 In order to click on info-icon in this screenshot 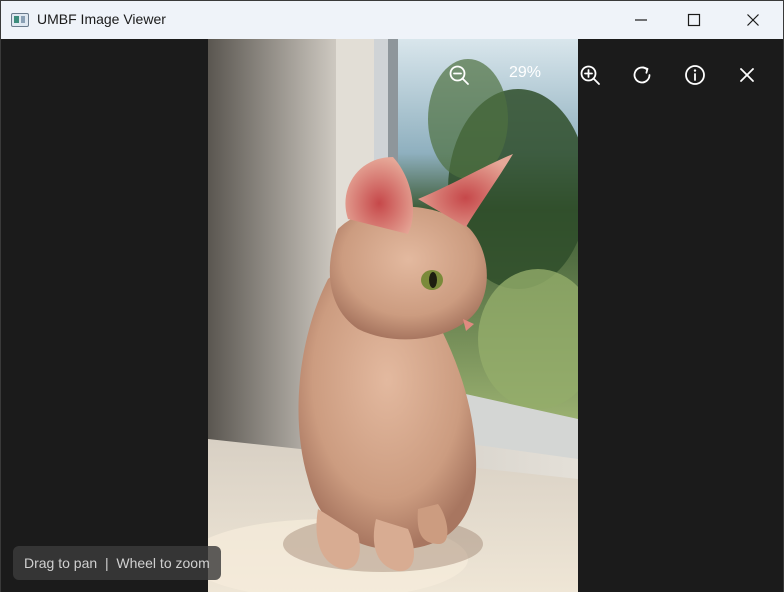, I will do `click(695, 75)`.